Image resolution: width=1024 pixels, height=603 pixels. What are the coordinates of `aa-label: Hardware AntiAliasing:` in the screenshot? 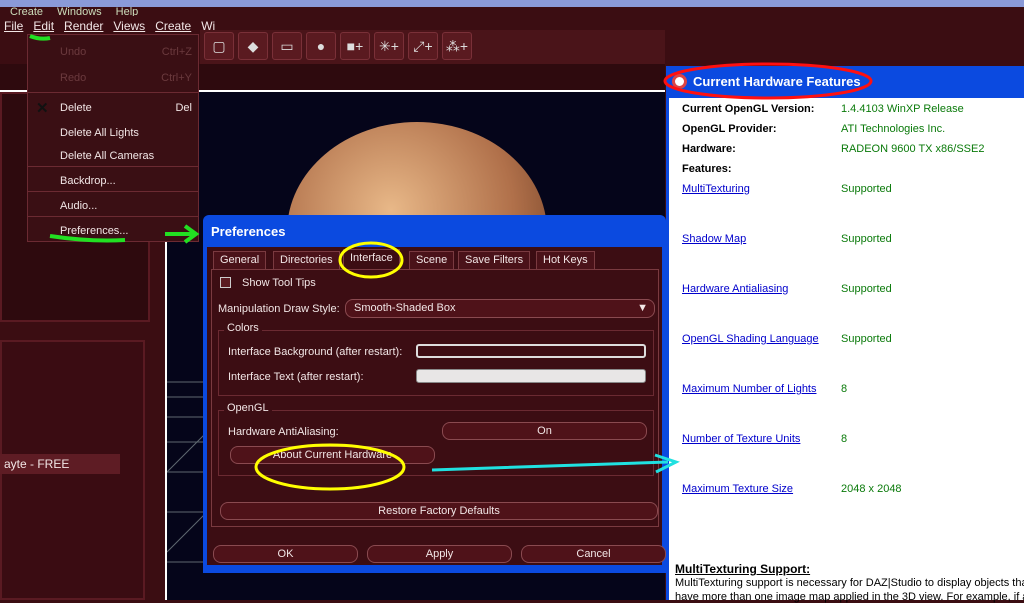 It's located at (283, 432).